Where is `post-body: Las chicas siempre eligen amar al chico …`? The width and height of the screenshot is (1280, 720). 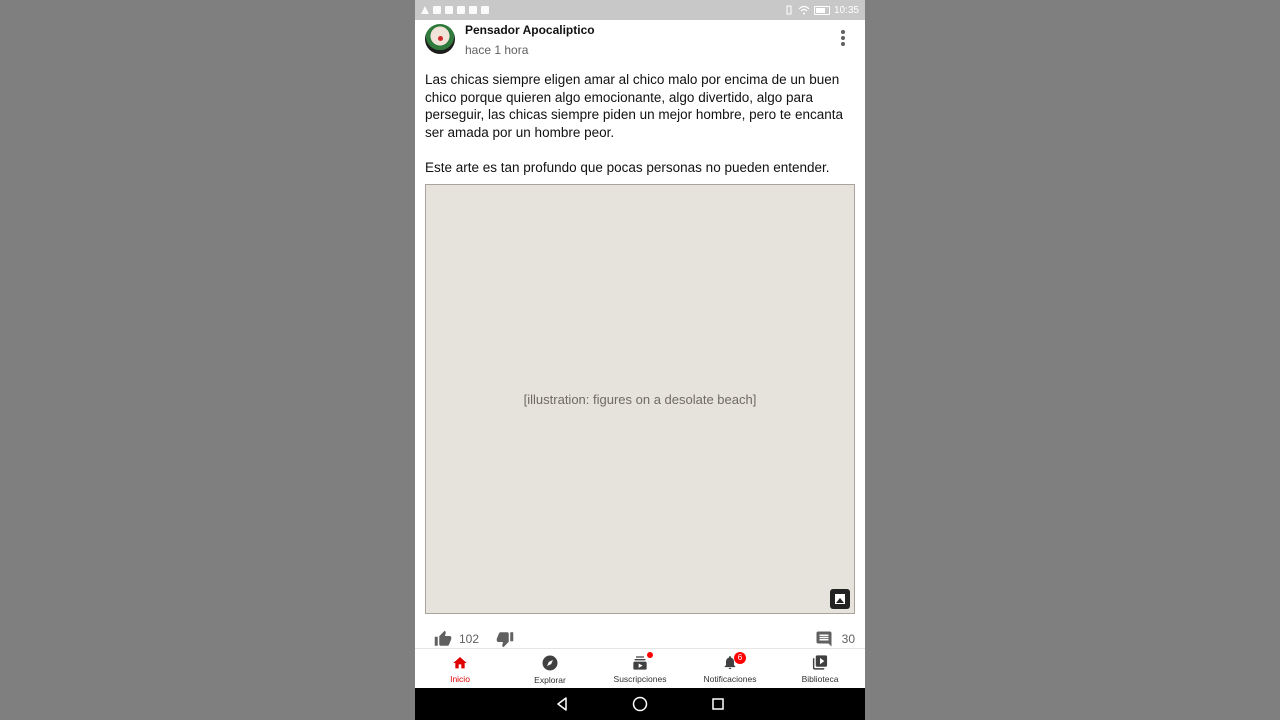
post-body: Las chicas siempre eligen amar al chico … is located at coordinates (640, 123).